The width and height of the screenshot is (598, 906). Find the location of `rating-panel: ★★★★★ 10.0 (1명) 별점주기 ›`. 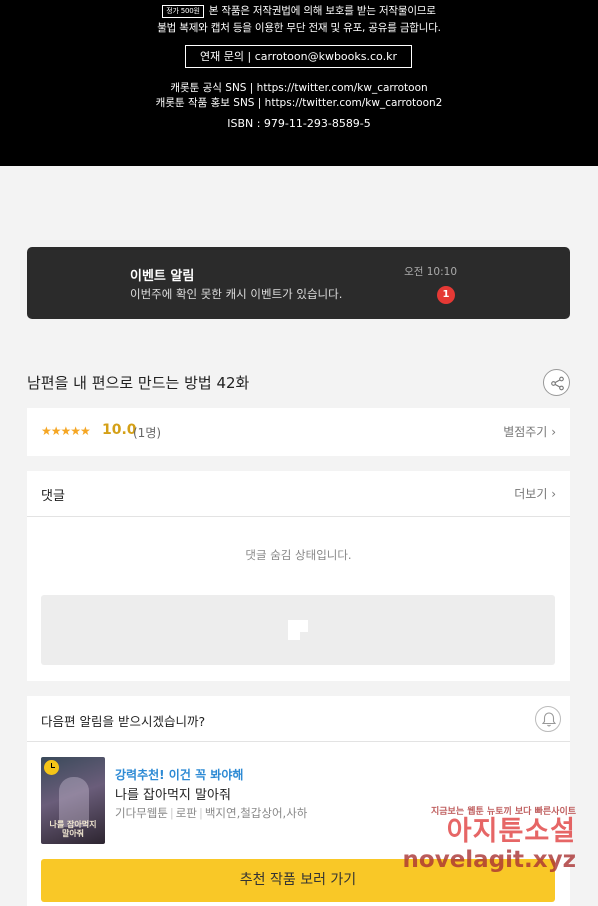

rating-panel: ★★★★★ 10.0 (1명) 별점주기 › is located at coordinates (298, 432).